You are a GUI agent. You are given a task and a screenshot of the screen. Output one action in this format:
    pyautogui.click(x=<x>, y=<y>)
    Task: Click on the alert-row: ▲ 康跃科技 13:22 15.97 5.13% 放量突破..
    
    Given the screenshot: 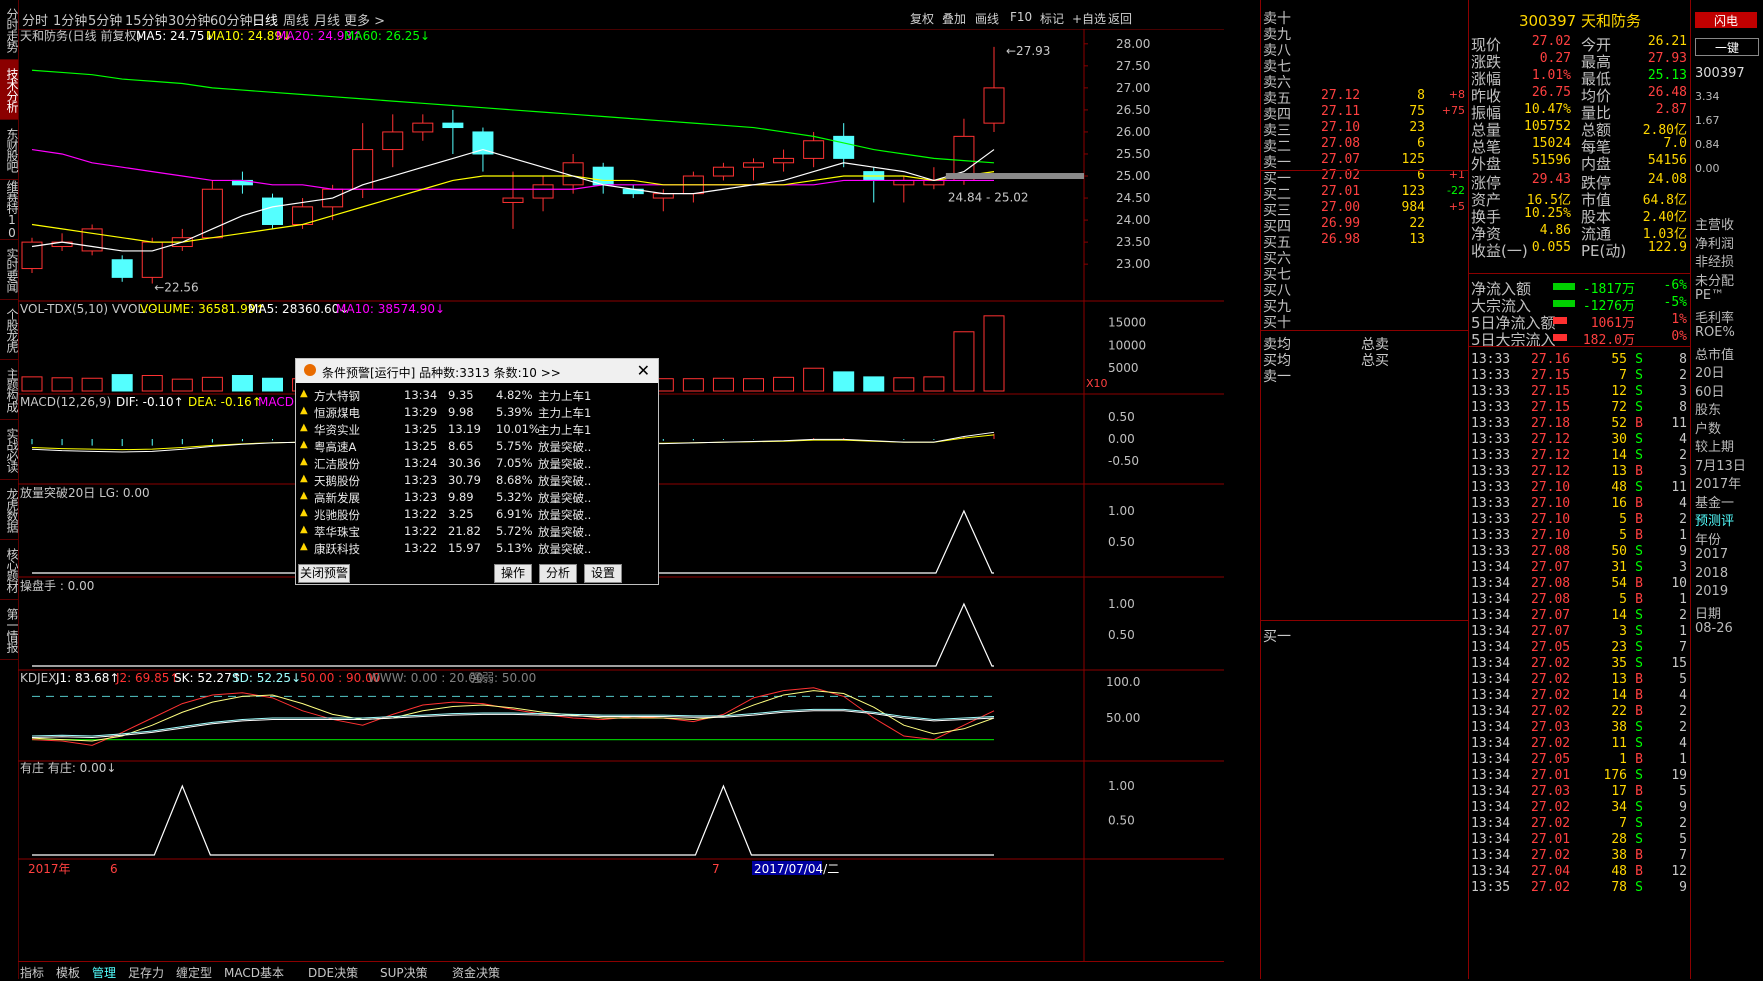 What is the action you would take?
    pyautogui.click(x=477, y=548)
    